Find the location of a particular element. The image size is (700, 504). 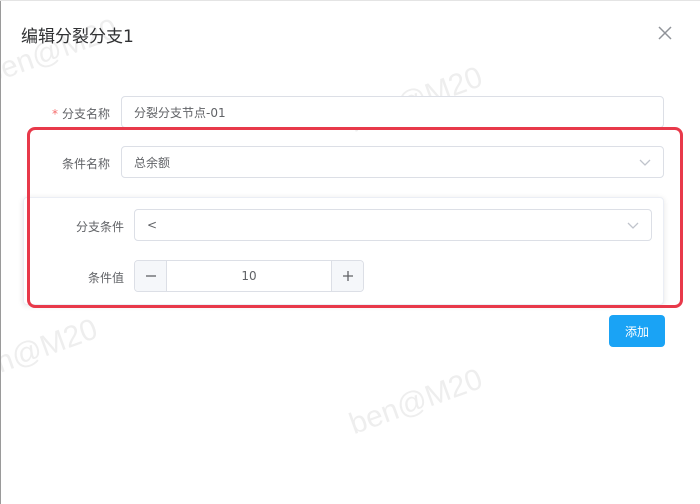

condition-name-label: 条件名称 is located at coordinates (85, 164).